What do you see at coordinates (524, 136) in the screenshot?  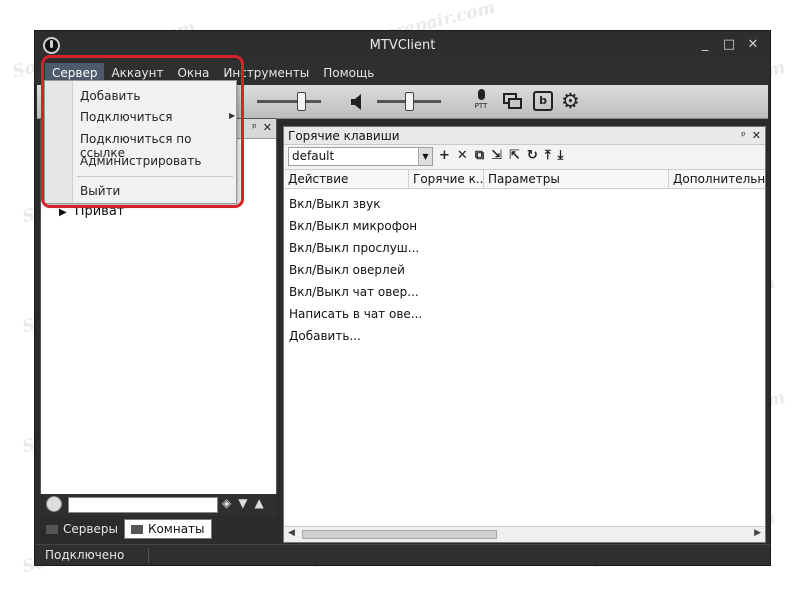 I see `hotkeys-header: Горячие клавиши ᵖ ✕` at bounding box center [524, 136].